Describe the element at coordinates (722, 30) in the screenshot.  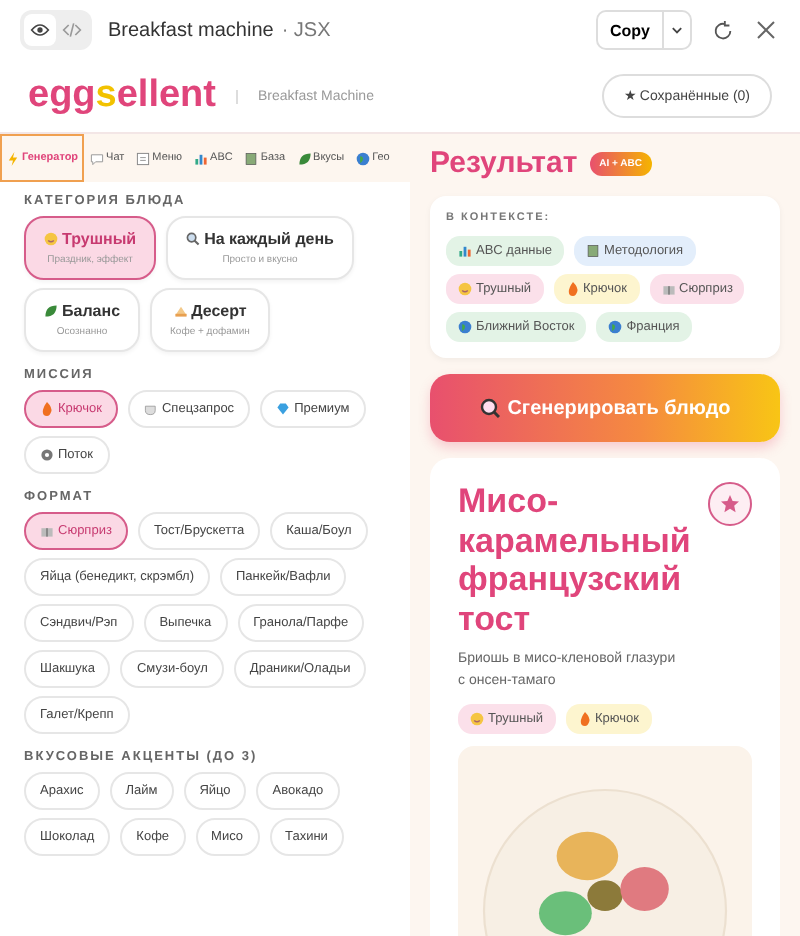
I see `refresh-icon` at that location.